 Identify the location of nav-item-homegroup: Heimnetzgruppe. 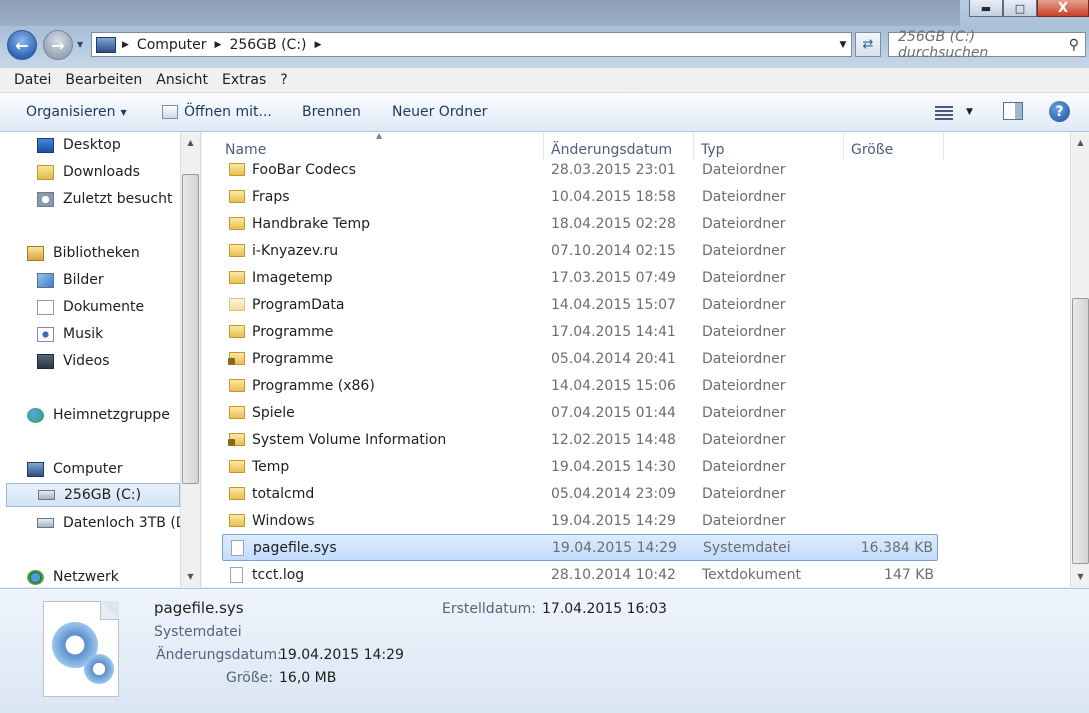
(98, 415).